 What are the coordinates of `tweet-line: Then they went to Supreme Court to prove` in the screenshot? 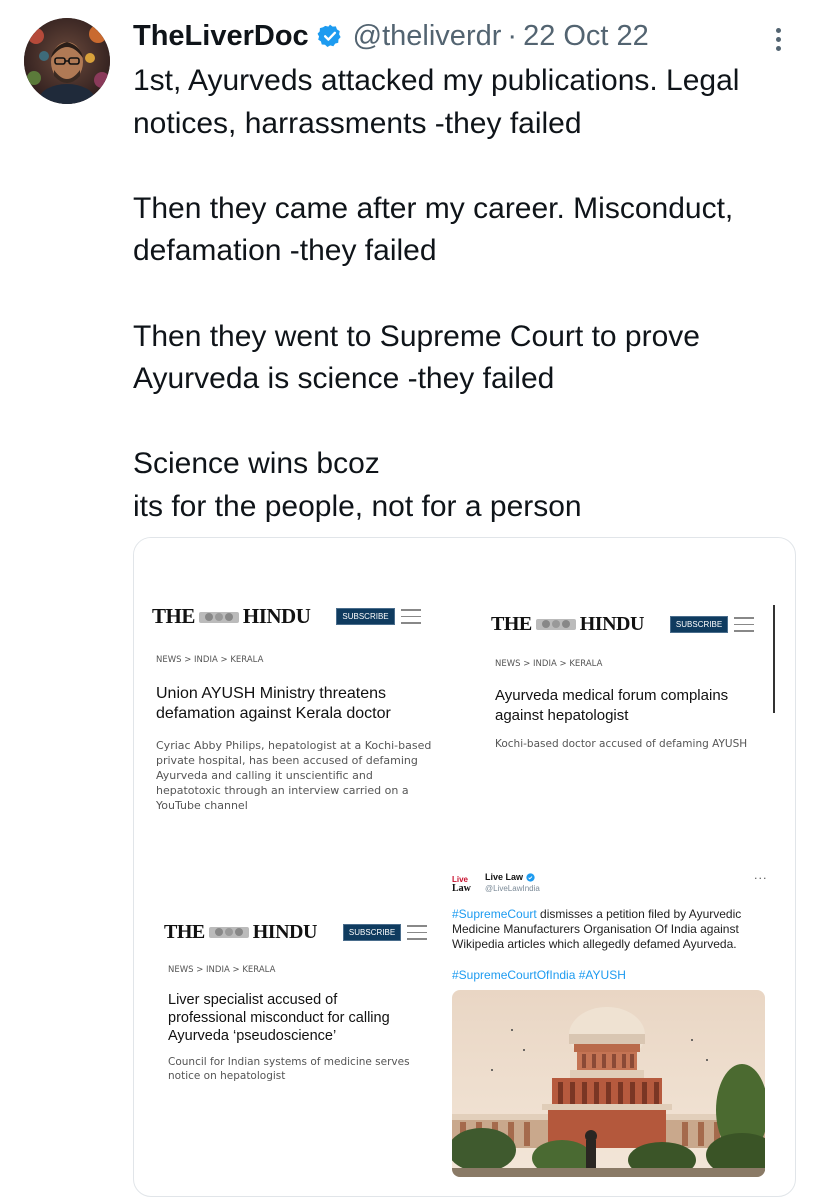 It's located at (416, 336).